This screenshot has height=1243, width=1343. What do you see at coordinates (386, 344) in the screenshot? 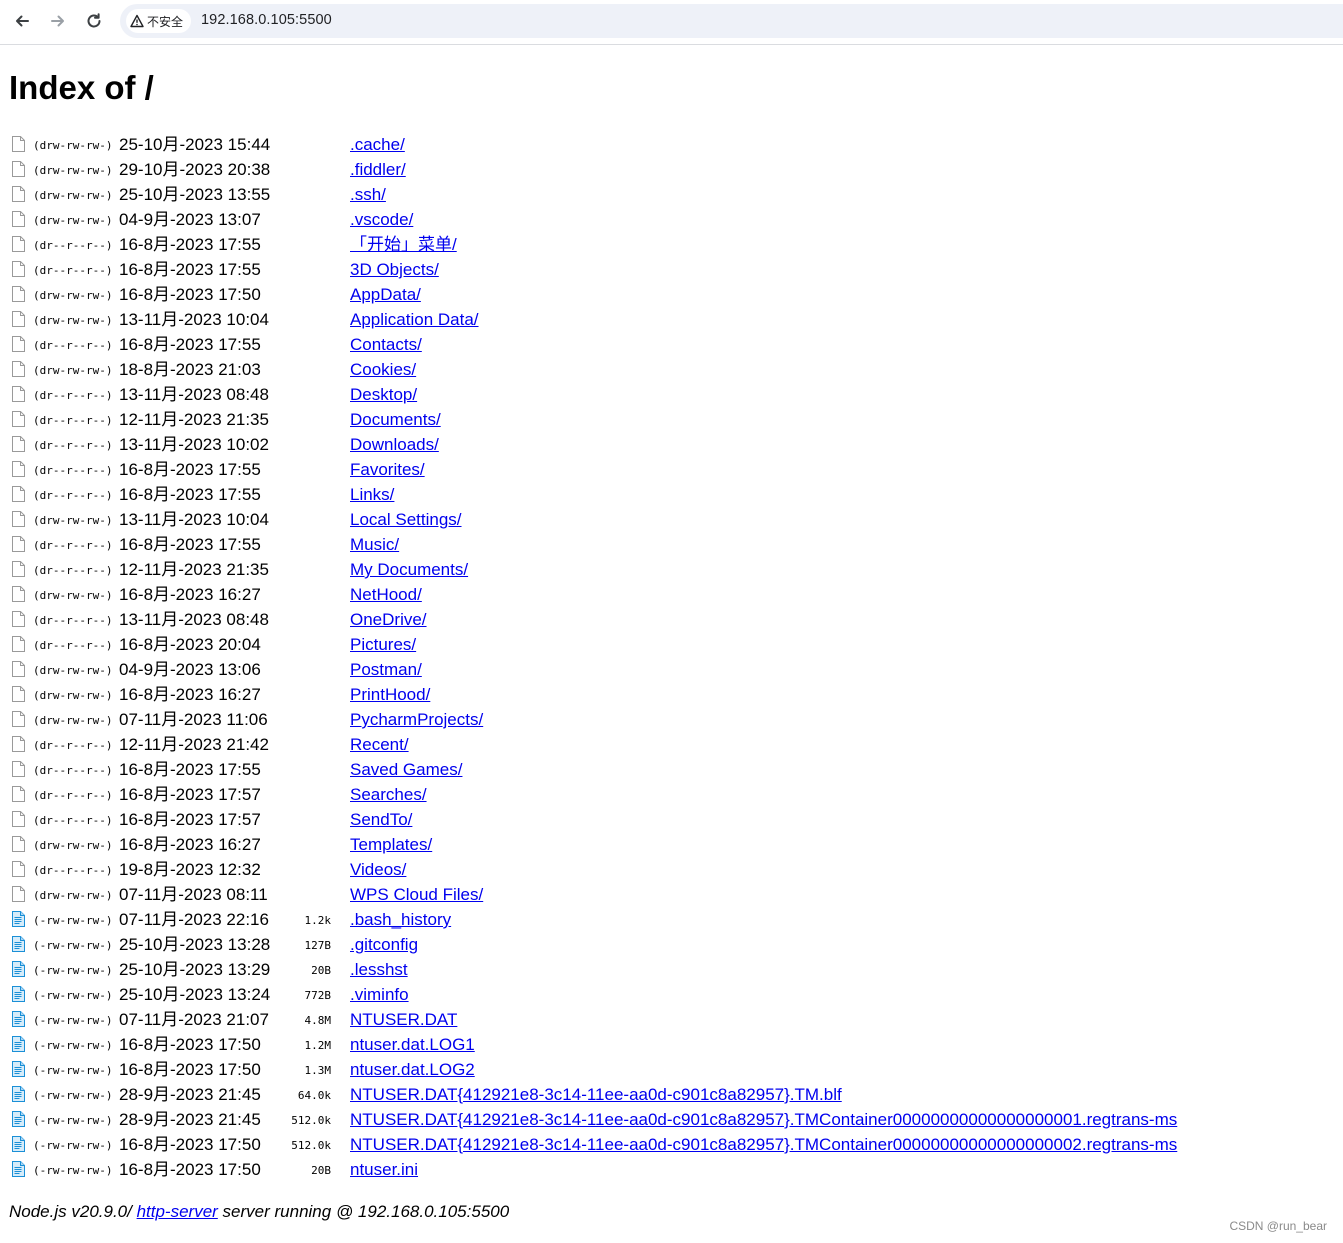
I see `entry-link: Contacts/` at bounding box center [386, 344].